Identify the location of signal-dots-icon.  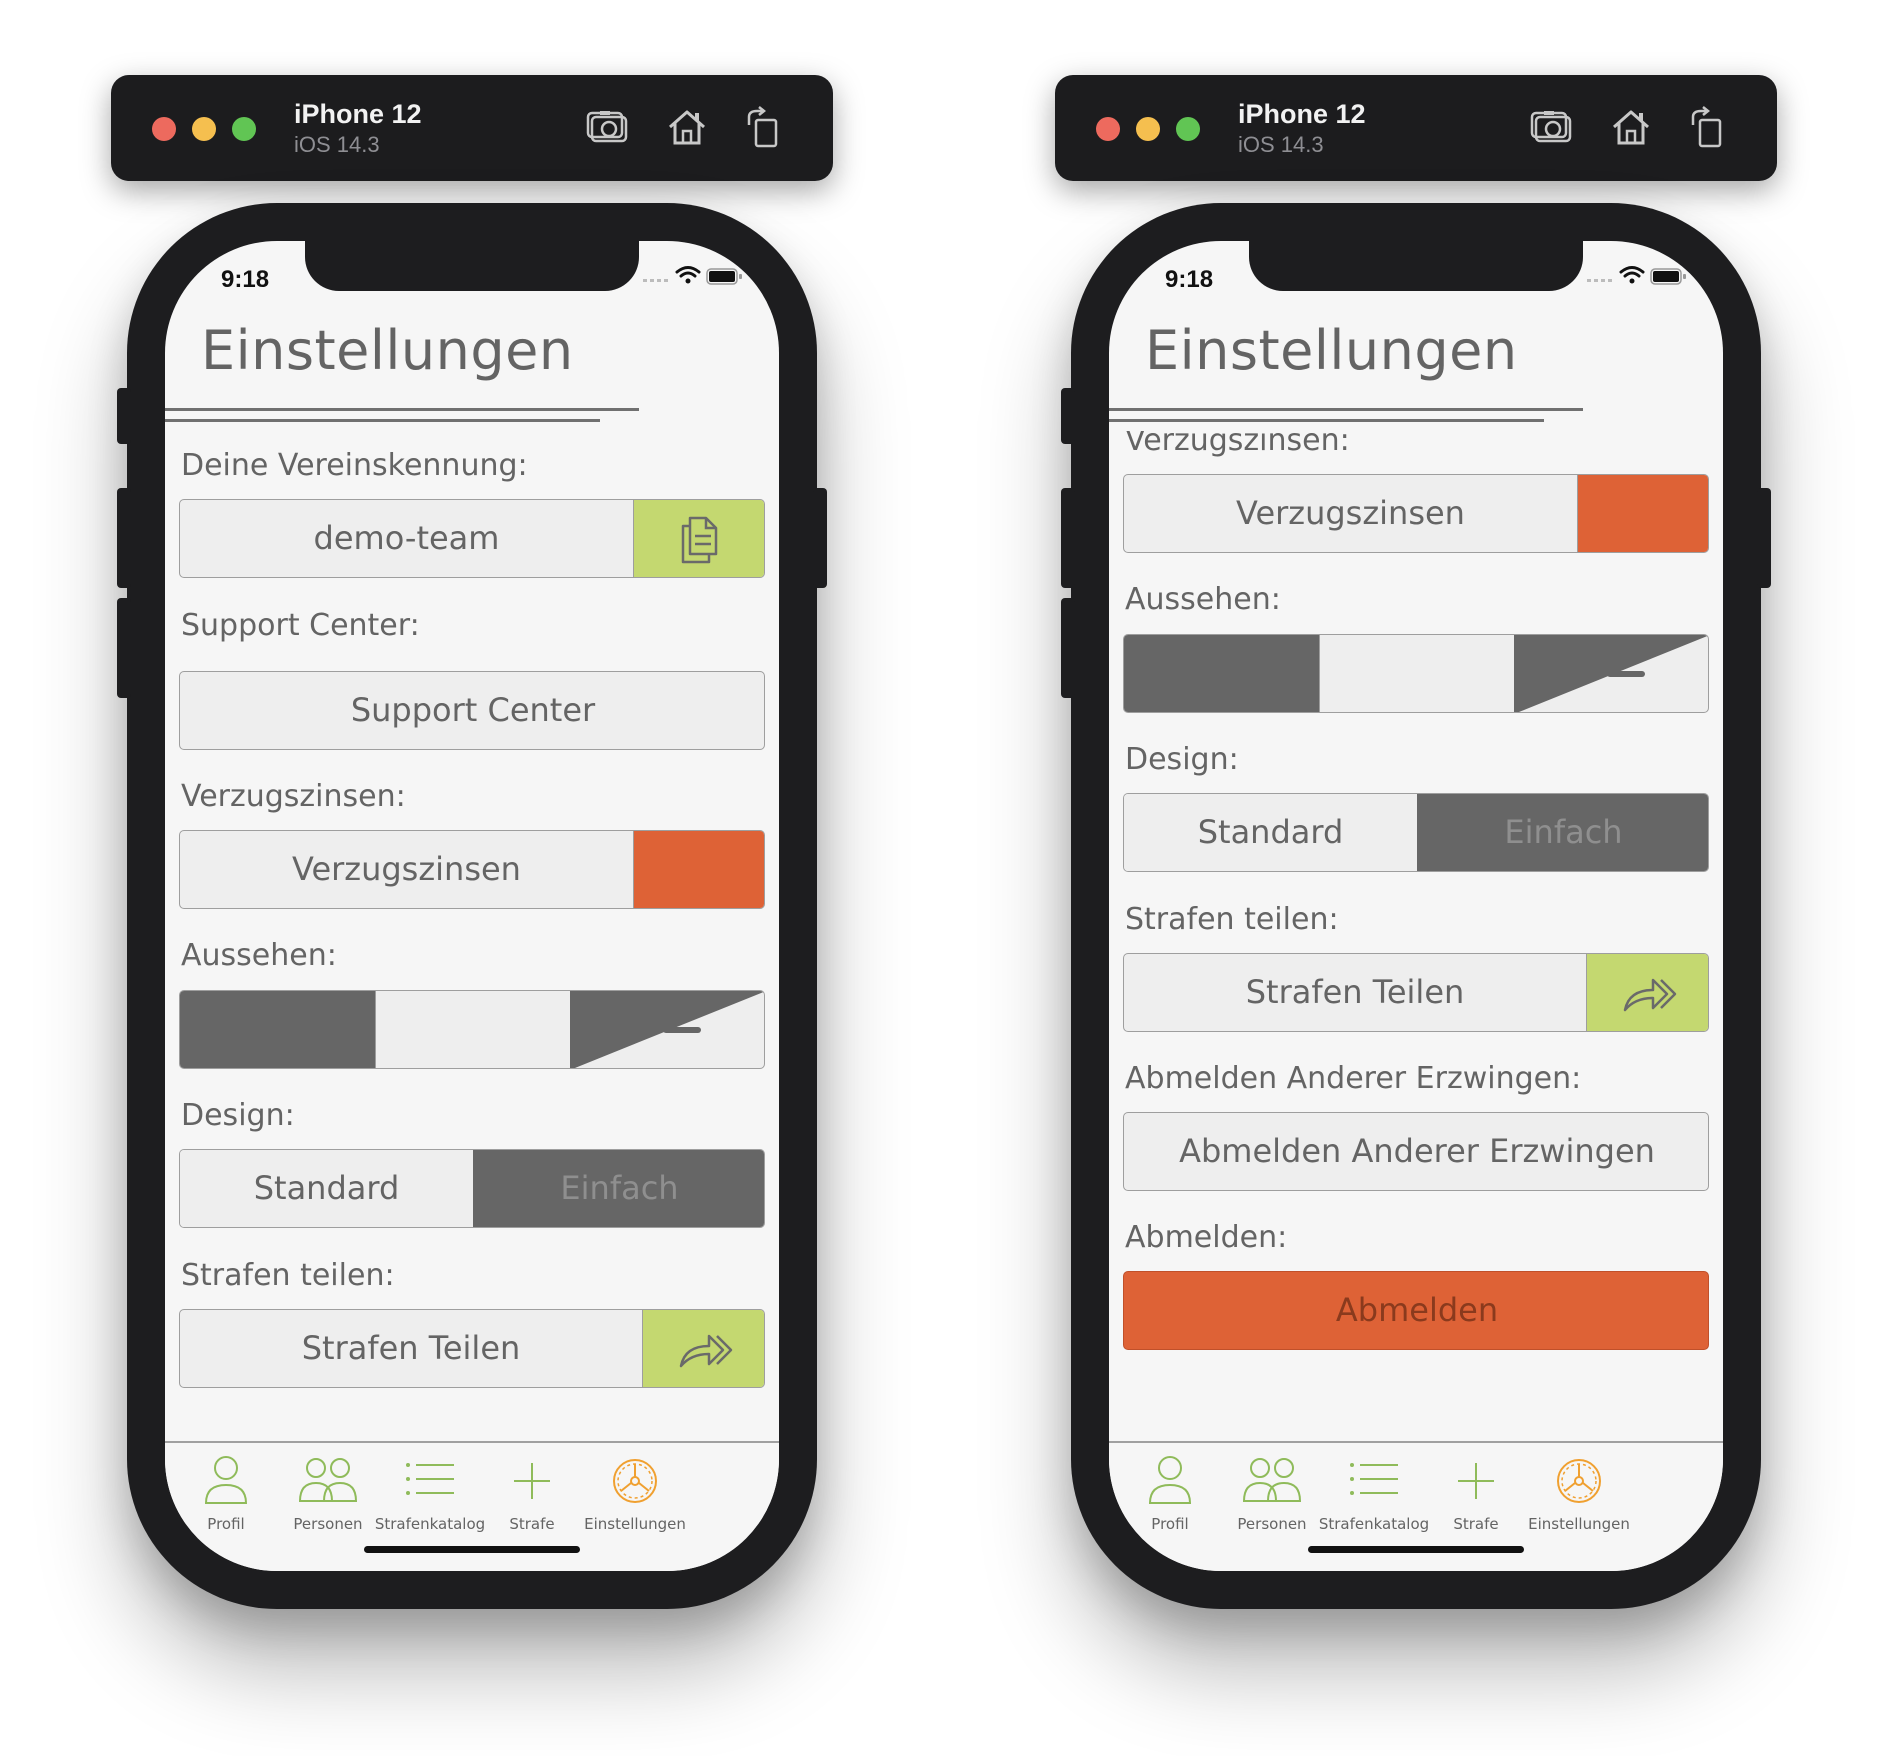
(655, 280).